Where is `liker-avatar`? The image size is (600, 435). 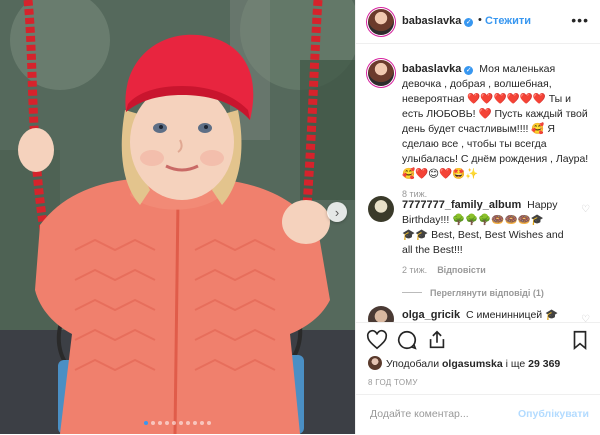
liker-avatar is located at coordinates (375, 363).